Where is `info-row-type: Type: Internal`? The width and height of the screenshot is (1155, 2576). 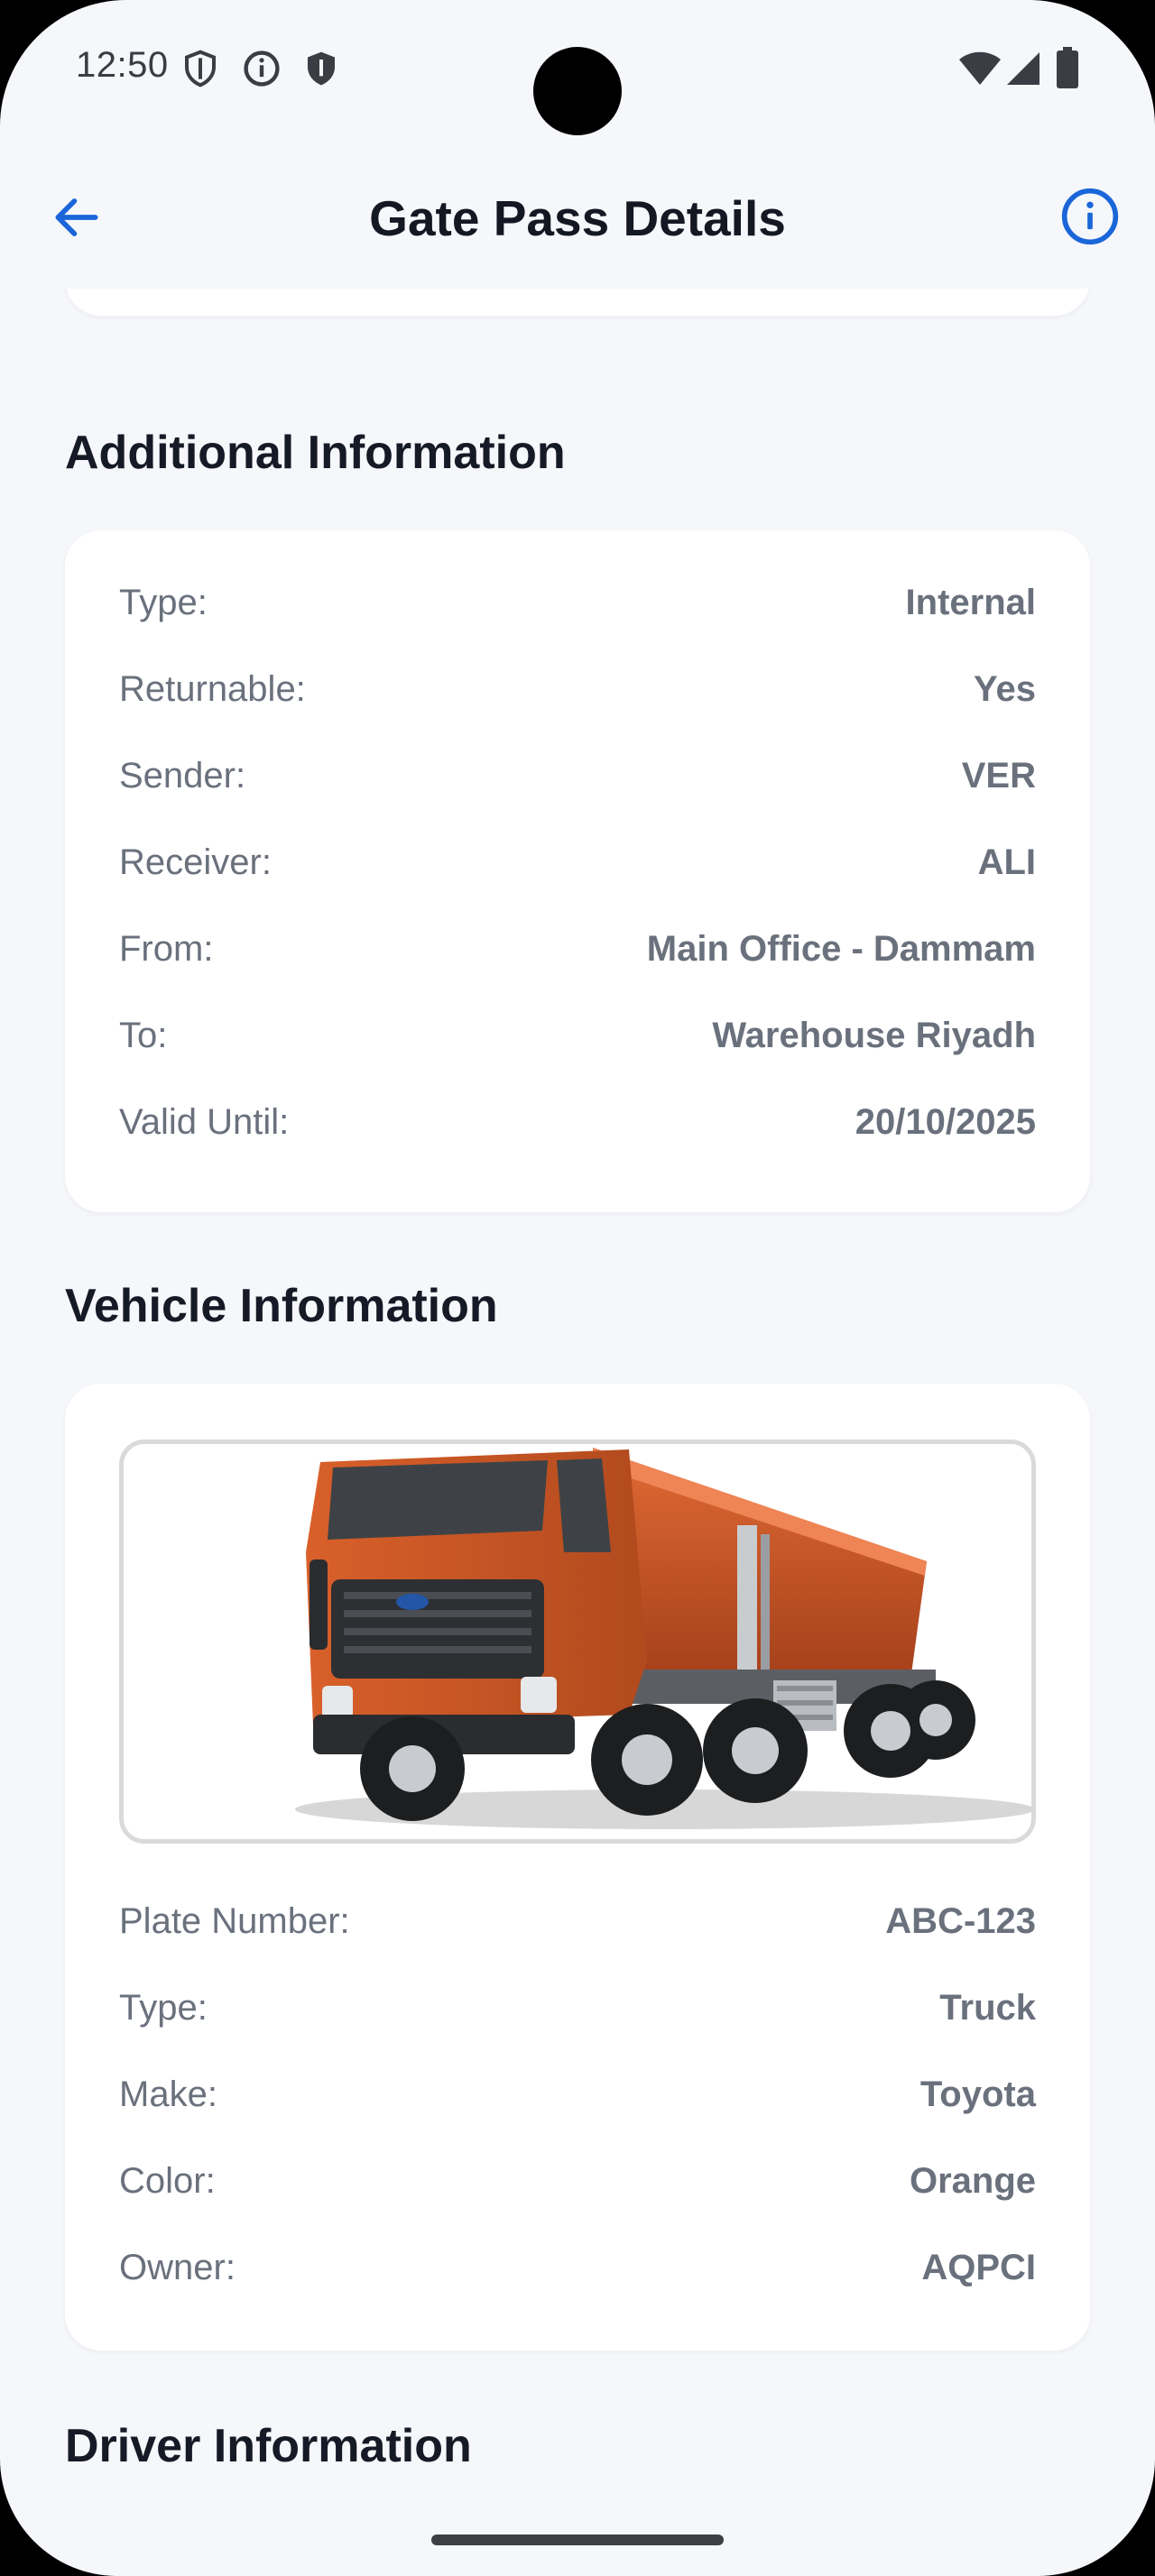 info-row-type: Type: Internal is located at coordinates (577, 602).